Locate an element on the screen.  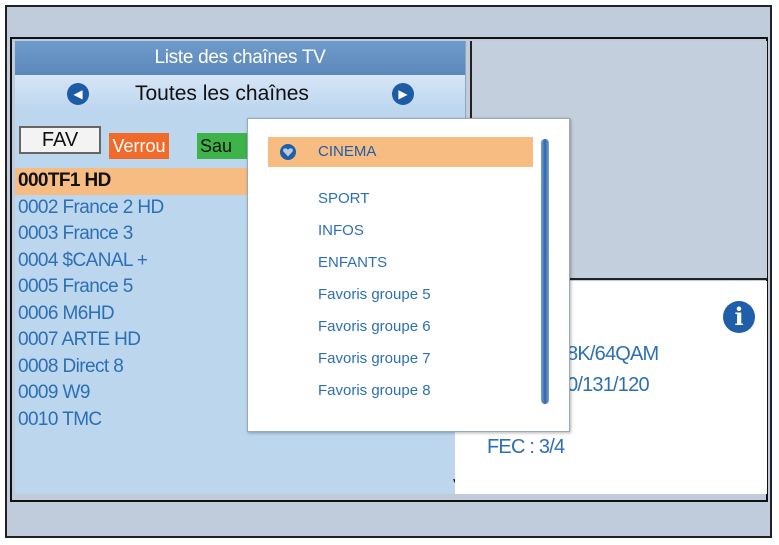
popup-item-favoris-8: Favoris groupe 8 is located at coordinates (400, 391).